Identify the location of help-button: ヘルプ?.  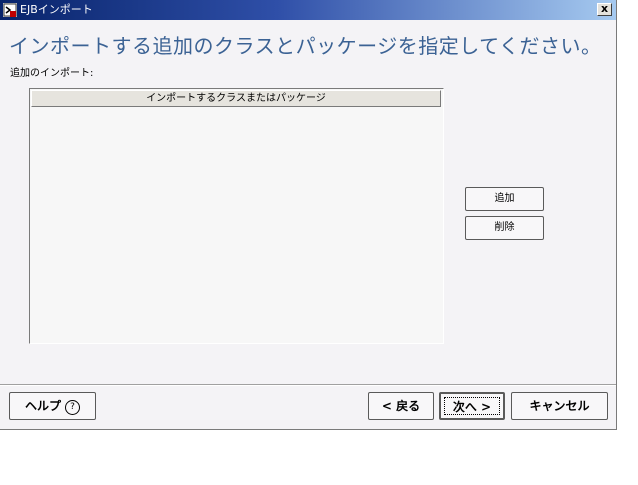
(52, 406).